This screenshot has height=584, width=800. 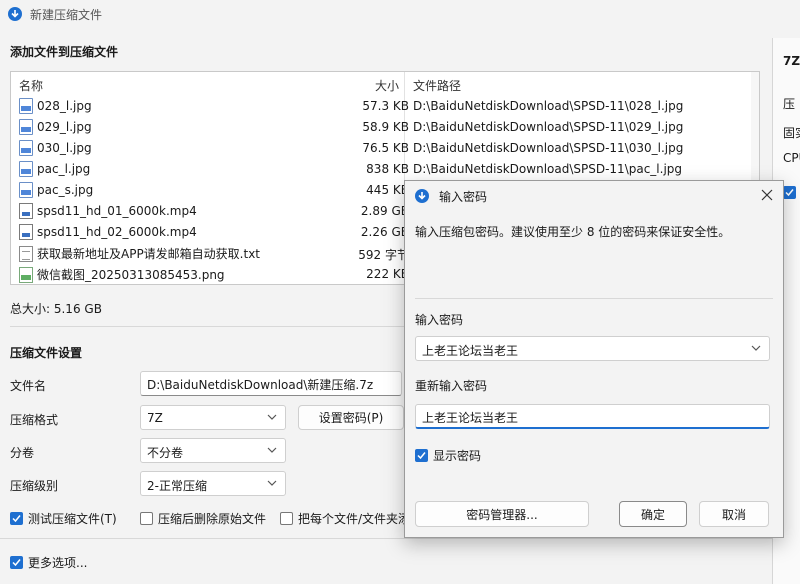 I want to click on window-title: 新建压缩文件, so click(x=66, y=14).